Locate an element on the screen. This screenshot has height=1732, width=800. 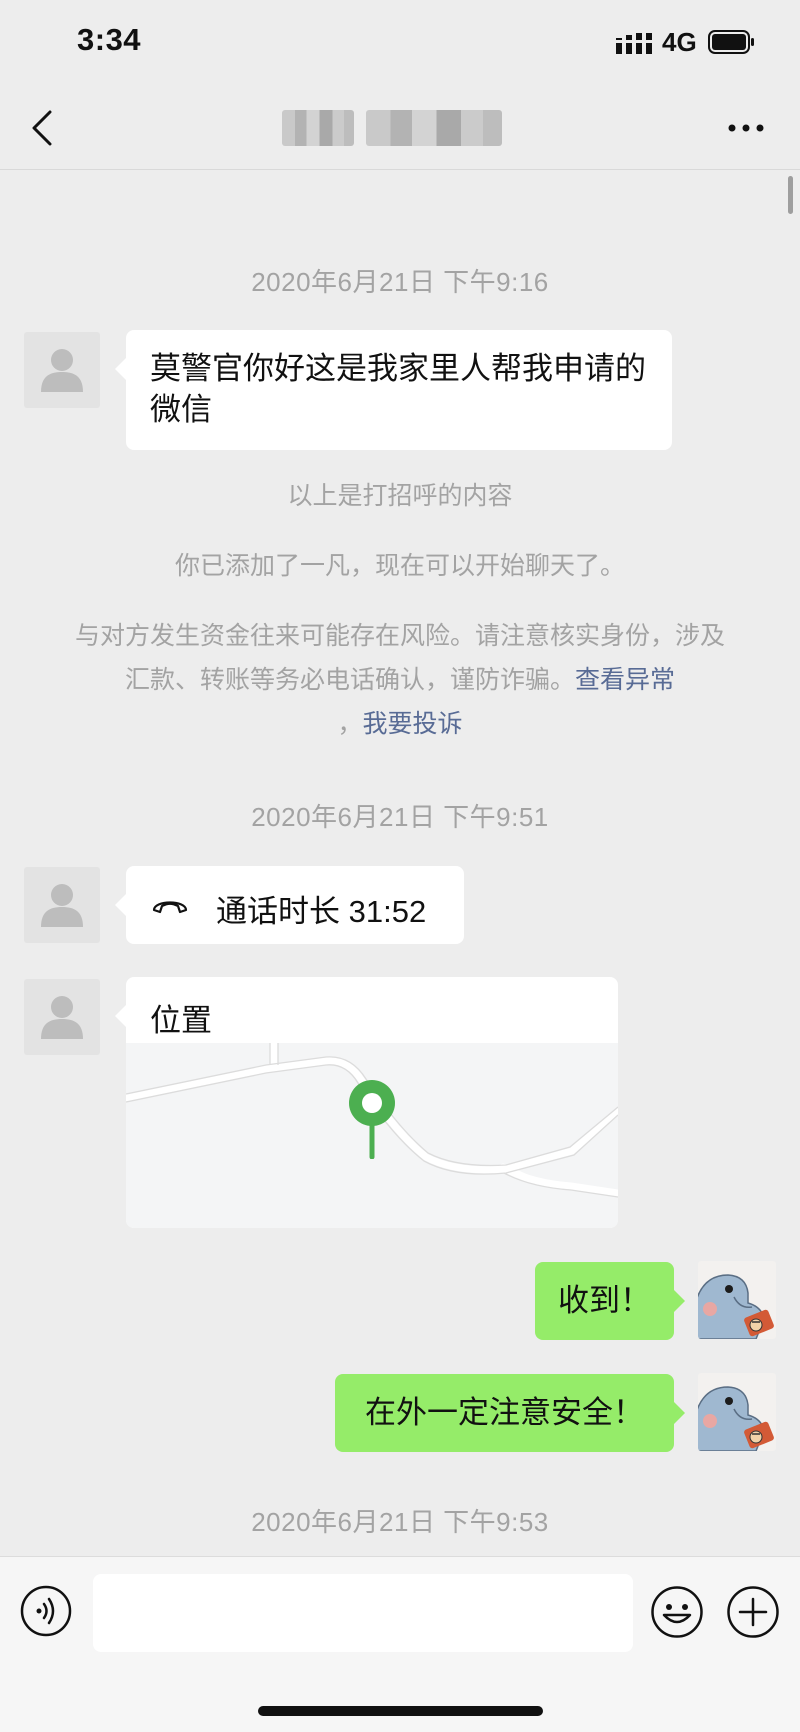
home-indicator is located at coordinates (400, 1711).